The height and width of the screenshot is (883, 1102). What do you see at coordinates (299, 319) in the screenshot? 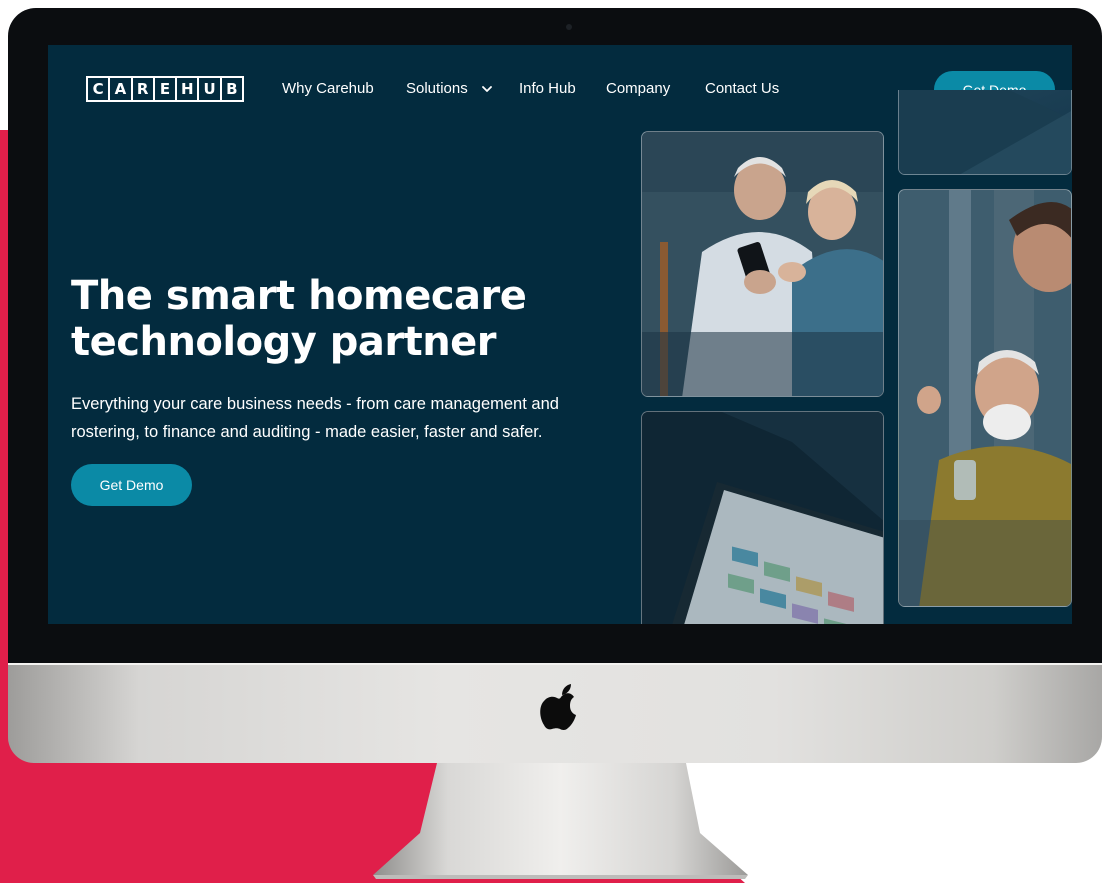
I see `hero-title: The smart homecare technology partner` at bounding box center [299, 319].